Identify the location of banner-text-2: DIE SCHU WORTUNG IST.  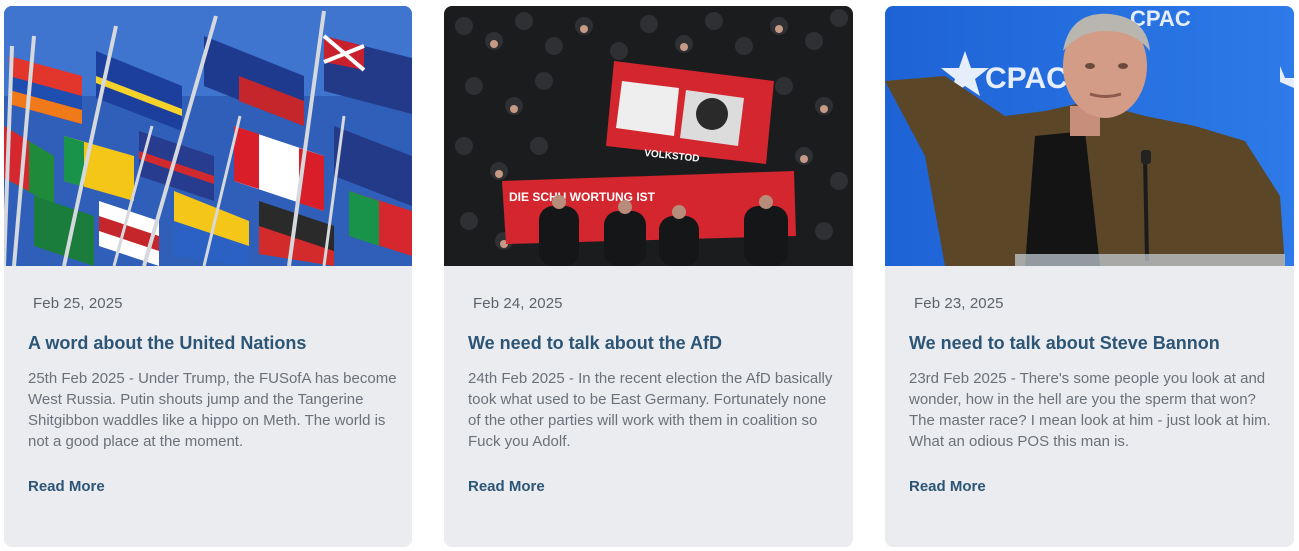
(582, 197).